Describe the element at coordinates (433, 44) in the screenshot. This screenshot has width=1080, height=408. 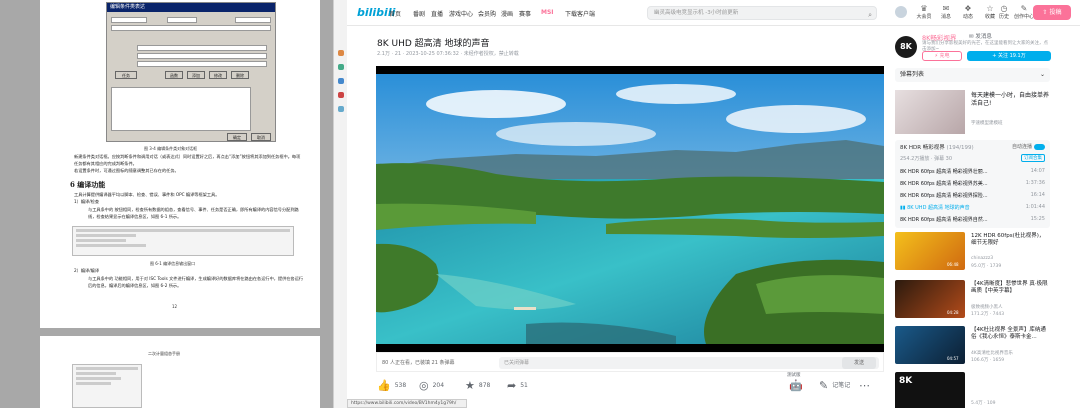
I see `video-title: 8K UHD 超高清 地球的声音` at that location.